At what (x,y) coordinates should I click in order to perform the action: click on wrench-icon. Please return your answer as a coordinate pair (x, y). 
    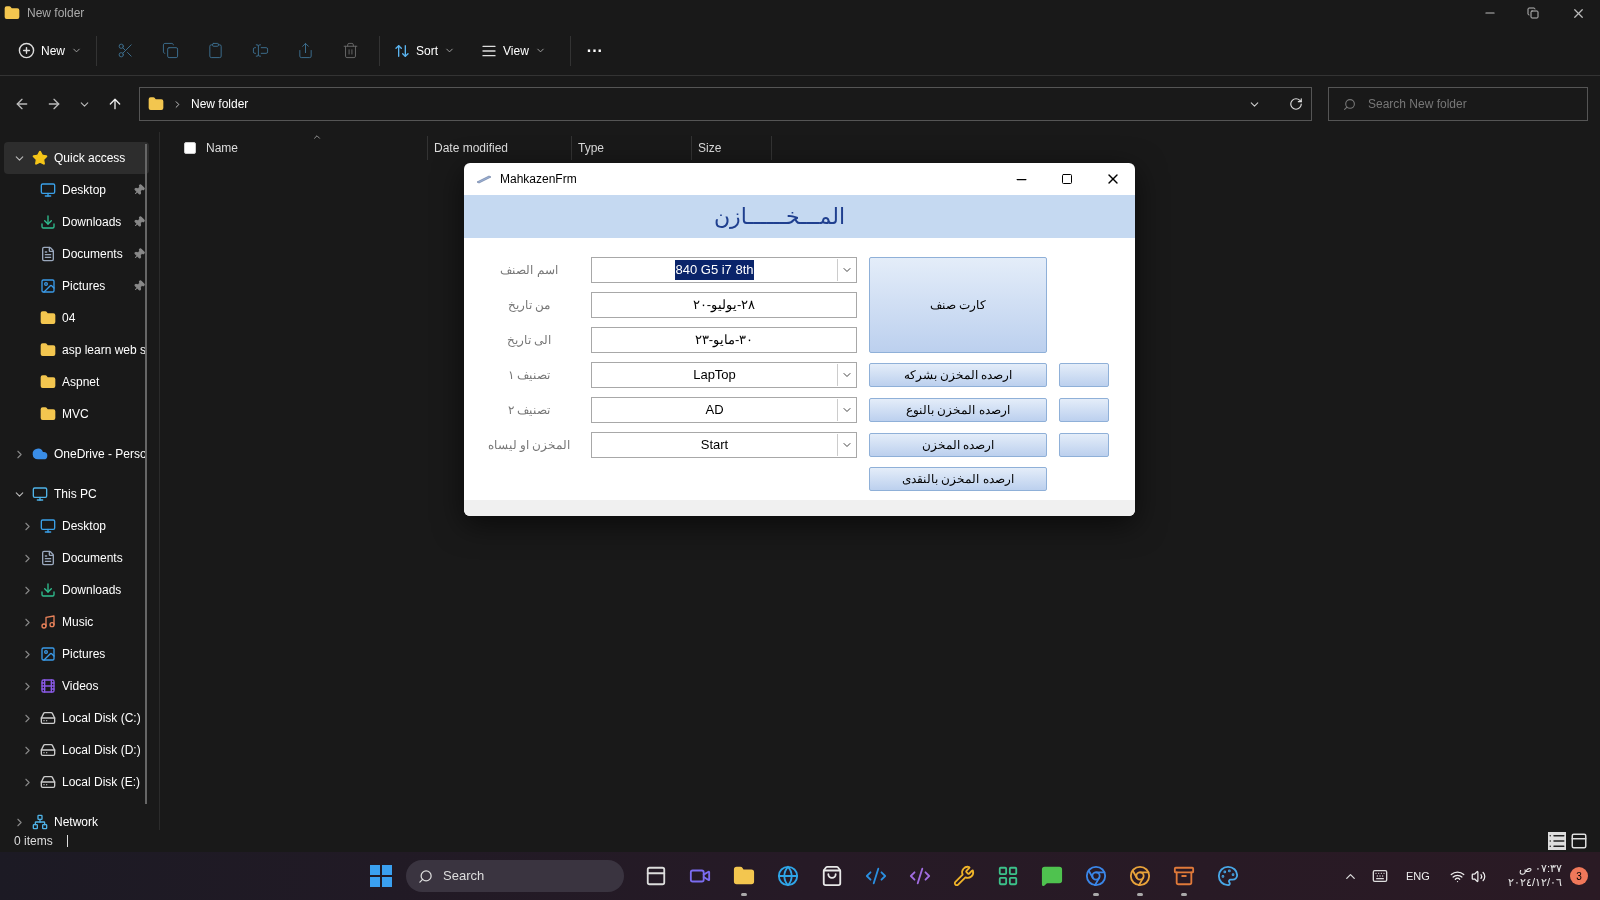
    Looking at the image, I should click on (964, 876).